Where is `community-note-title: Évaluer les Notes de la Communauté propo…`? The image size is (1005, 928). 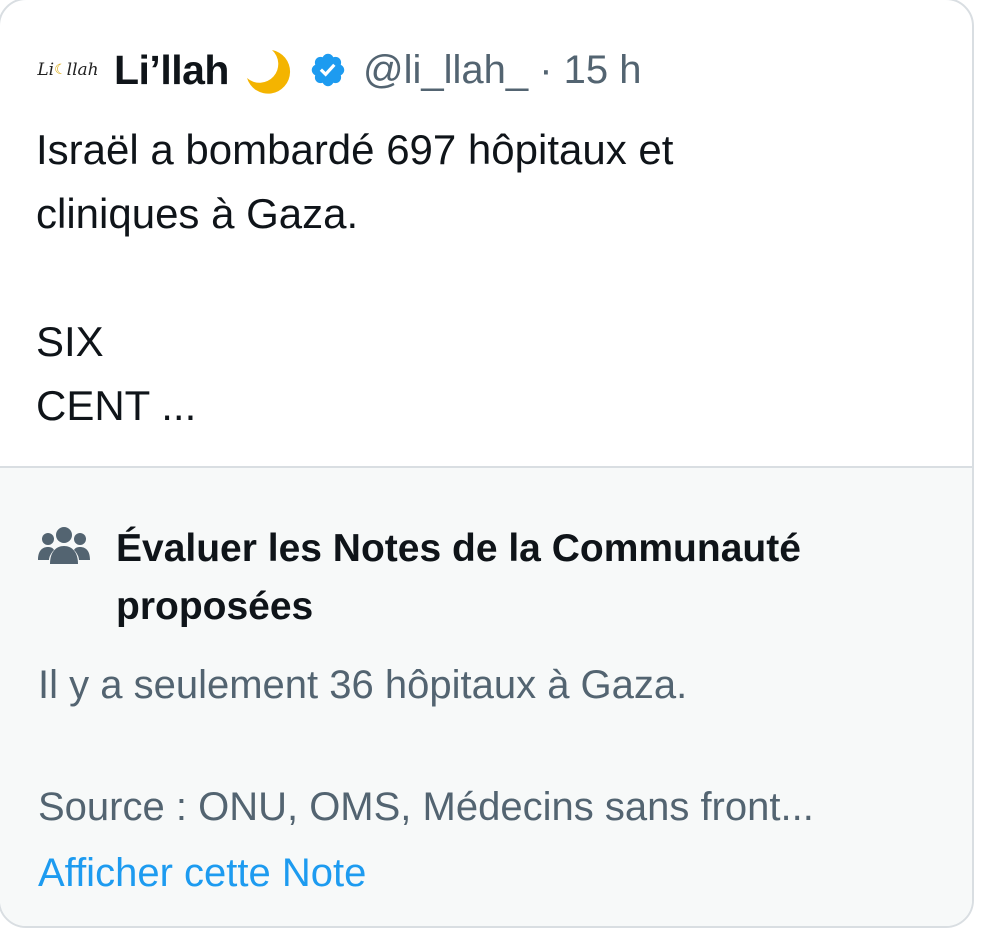 community-note-title: Évaluer les Notes de la Communauté propo… is located at coordinates (526, 578).